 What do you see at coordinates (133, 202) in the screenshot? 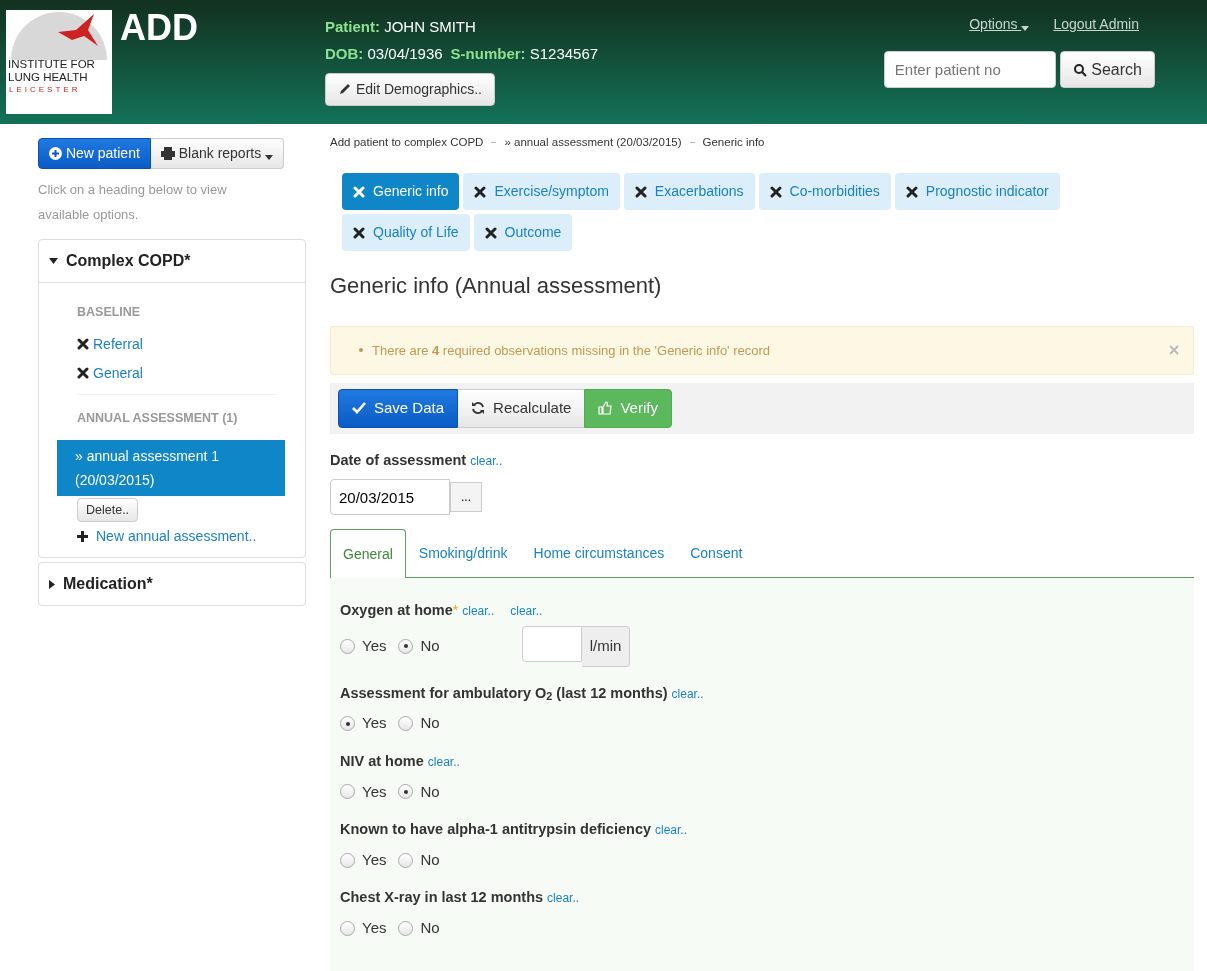
I see `help-text: Click on a heading below to view available options.` at bounding box center [133, 202].